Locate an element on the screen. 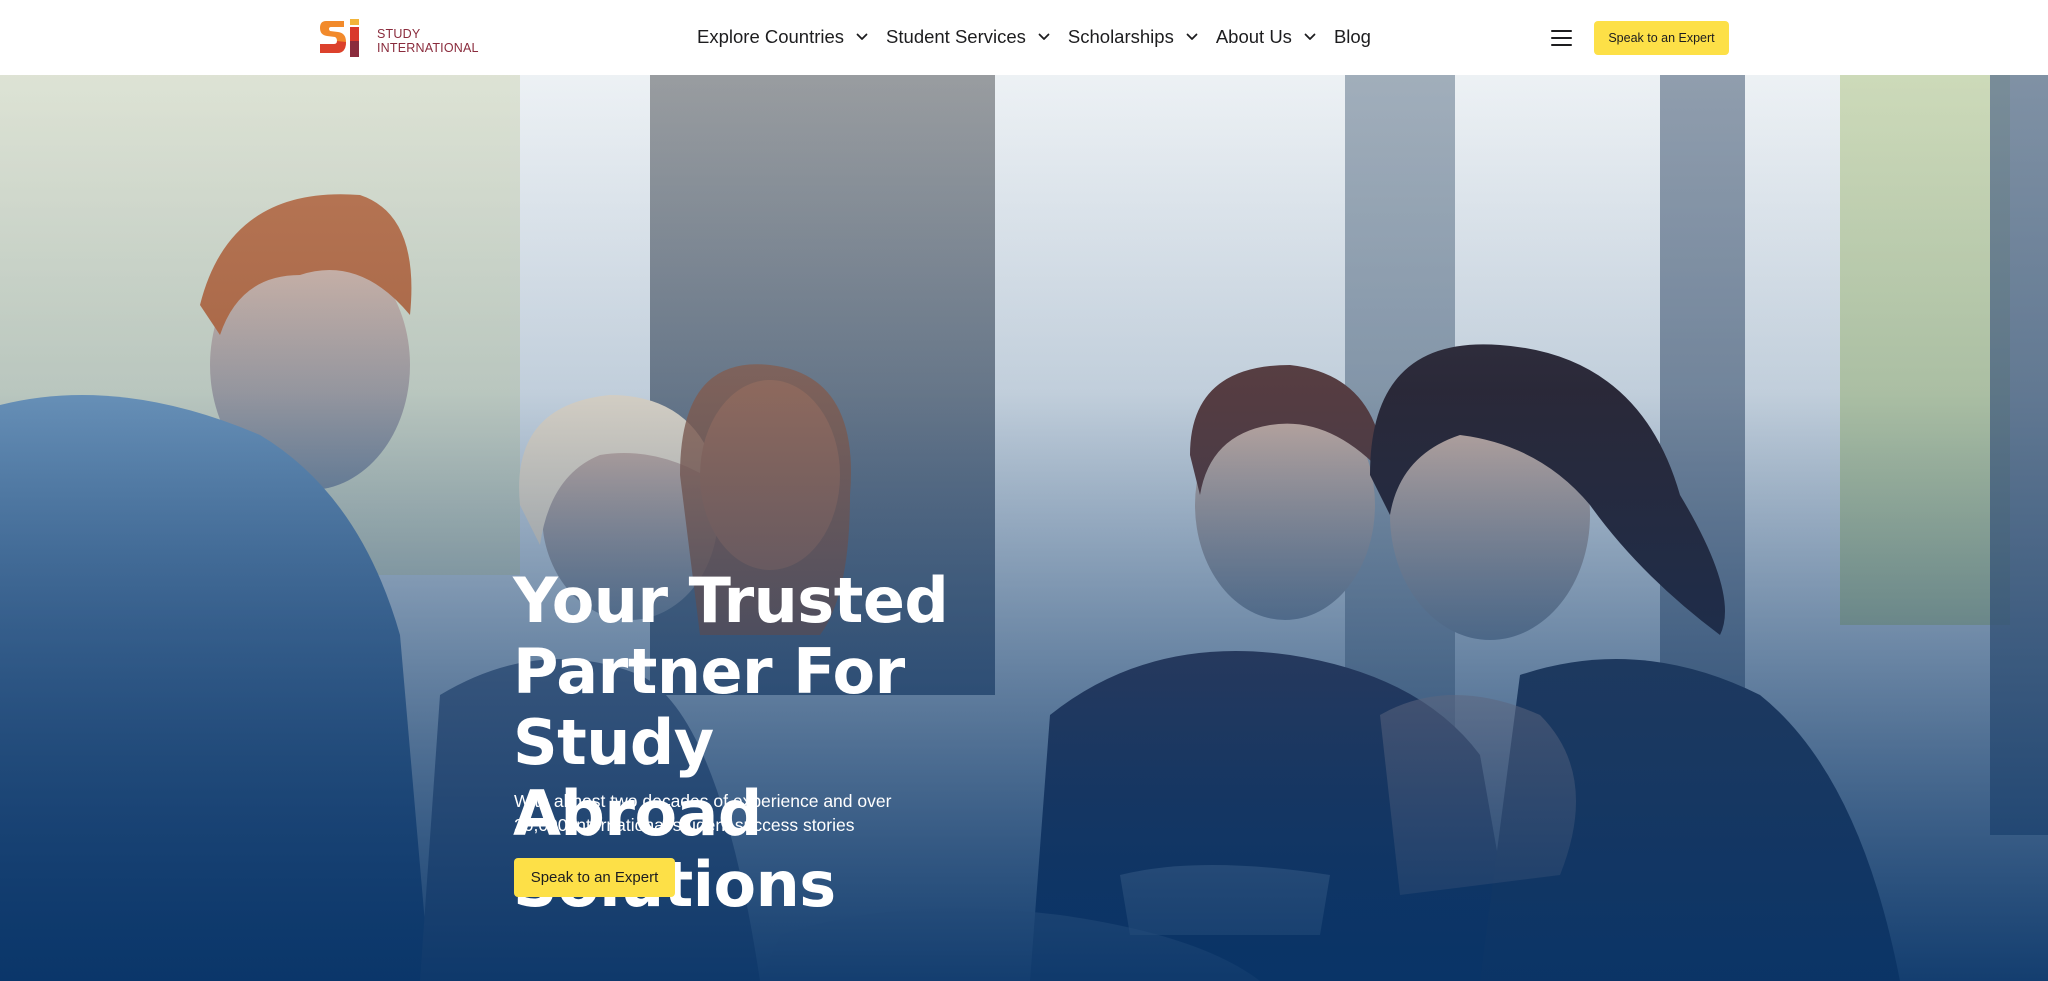 This screenshot has width=2048, height=981. si-logo-icon is located at coordinates (339, 38).